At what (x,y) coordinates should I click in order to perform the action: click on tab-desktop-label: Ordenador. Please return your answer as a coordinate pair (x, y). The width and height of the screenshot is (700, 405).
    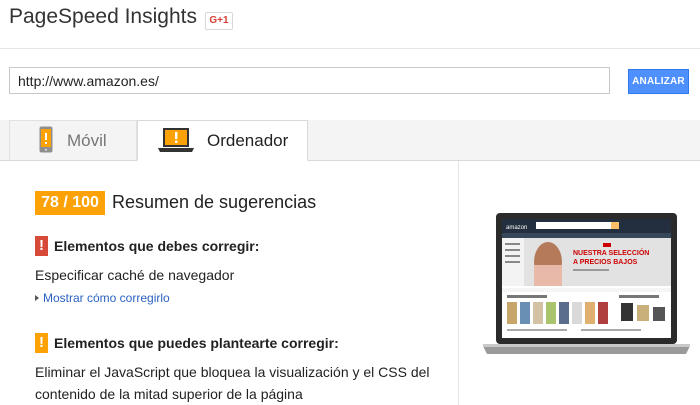
    Looking at the image, I should click on (248, 140).